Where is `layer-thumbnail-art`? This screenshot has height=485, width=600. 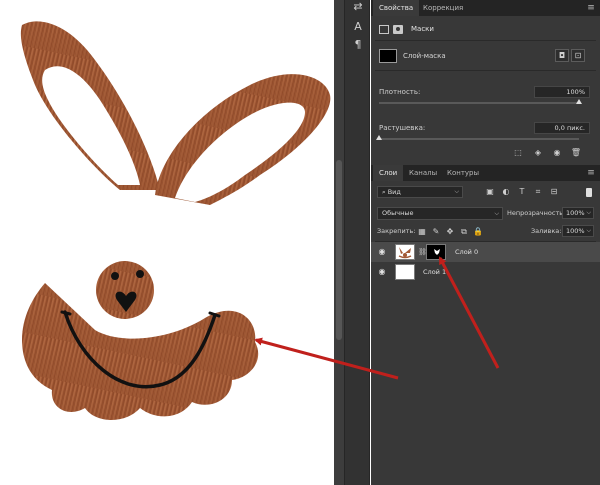 layer-thumbnail-art is located at coordinates (405, 252).